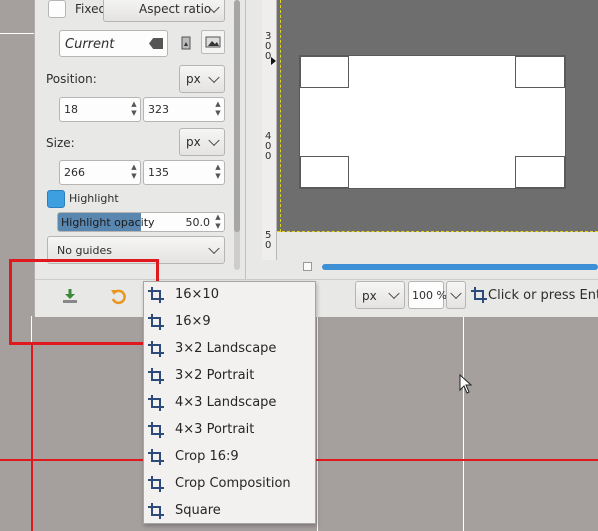 The width and height of the screenshot is (598, 531). What do you see at coordinates (184, 172) in the screenshot?
I see `size-h-field: 135 ▲ ▼` at bounding box center [184, 172].